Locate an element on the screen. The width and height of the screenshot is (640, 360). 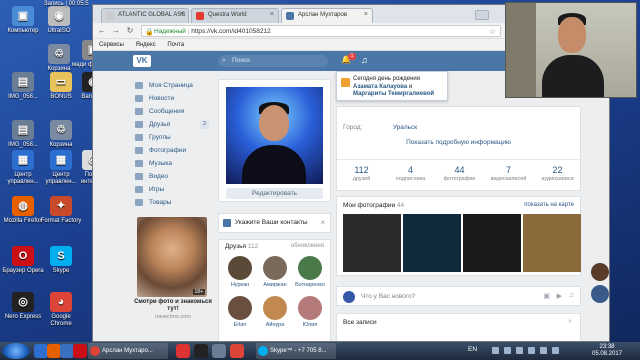
show-more-info-link: Показать подробную информацию is located at coordinates (458, 142).